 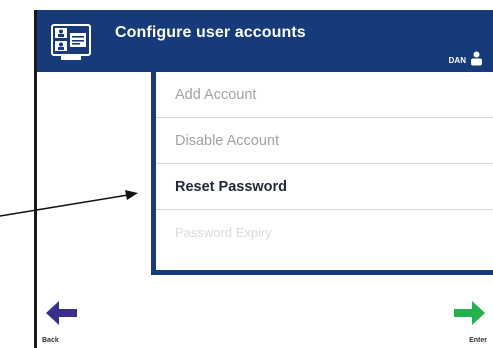 What do you see at coordinates (231, 187) in the screenshot?
I see `menu-item-label: Reset Password` at bounding box center [231, 187].